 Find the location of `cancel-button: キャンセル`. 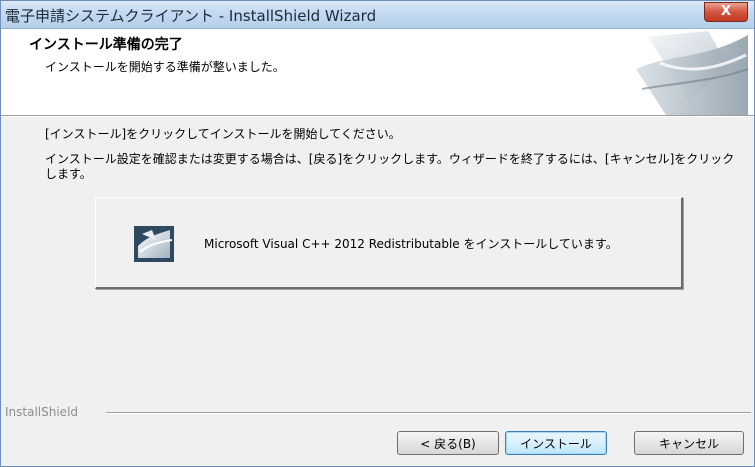

cancel-button: キャンセル is located at coordinates (689, 443).